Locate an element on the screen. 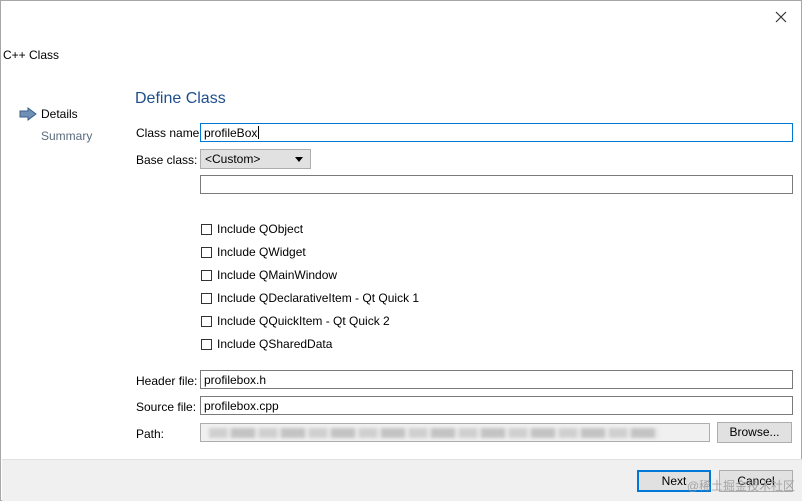 The width and height of the screenshot is (802, 501). redacted-path-text is located at coordinates (434, 433).